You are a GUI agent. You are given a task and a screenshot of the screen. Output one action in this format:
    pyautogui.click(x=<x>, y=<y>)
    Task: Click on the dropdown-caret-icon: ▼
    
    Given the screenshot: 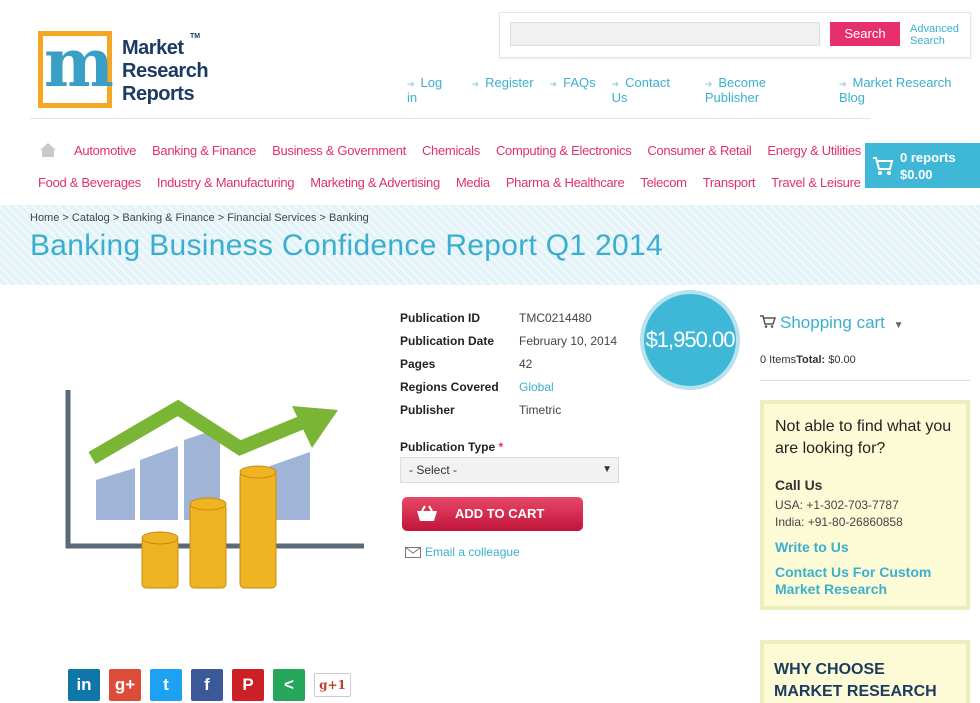 What is the action you would take?
    pyautogui.click(x=607, y=469)
    